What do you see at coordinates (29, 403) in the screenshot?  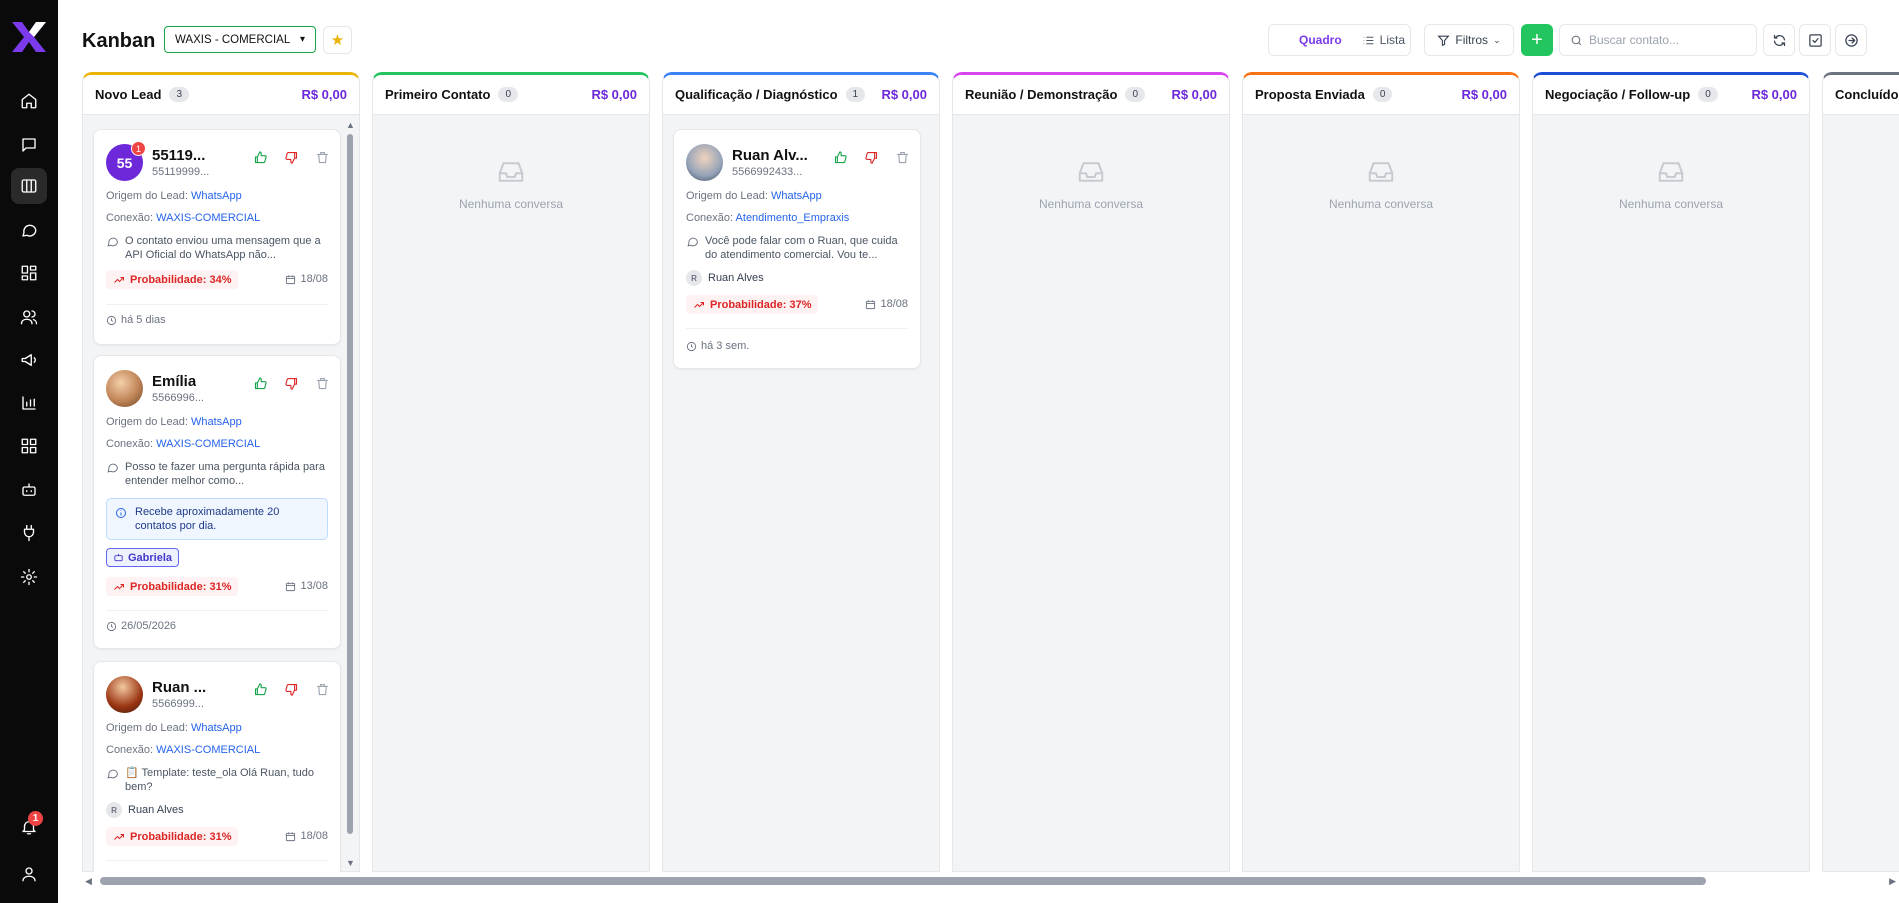 I see `bar-chart-icon` at bounding box center [29, 403].